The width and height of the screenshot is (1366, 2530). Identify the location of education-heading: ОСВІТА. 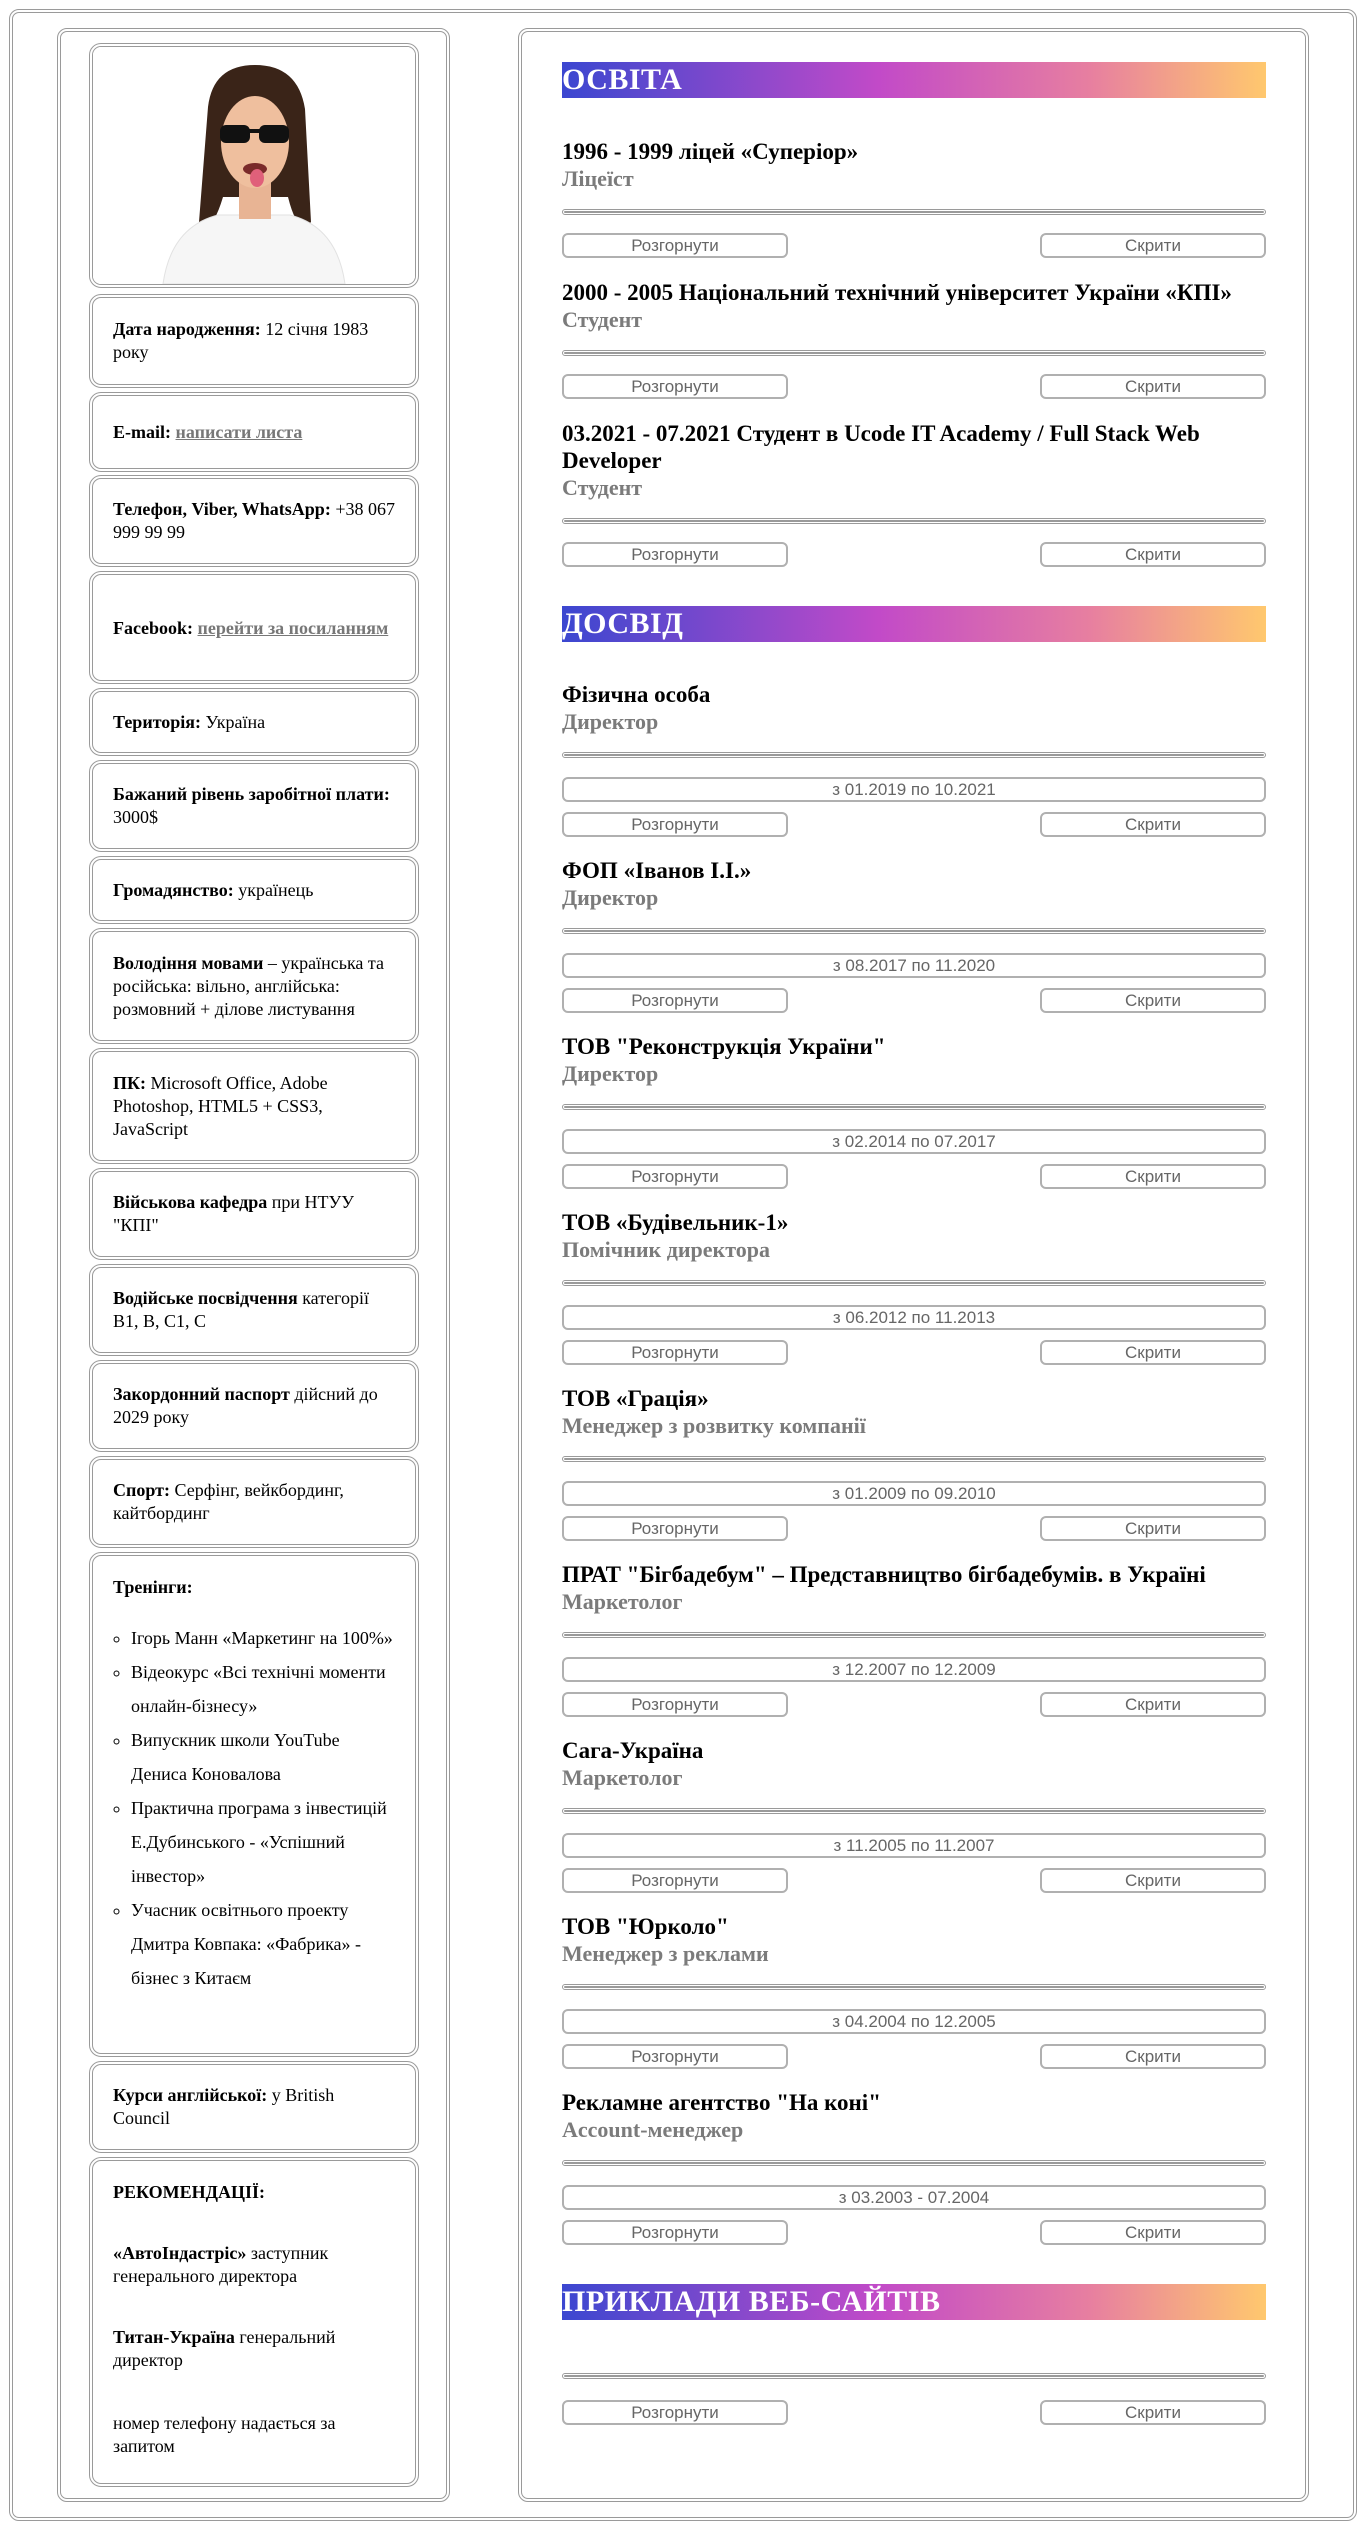
(914, 80).